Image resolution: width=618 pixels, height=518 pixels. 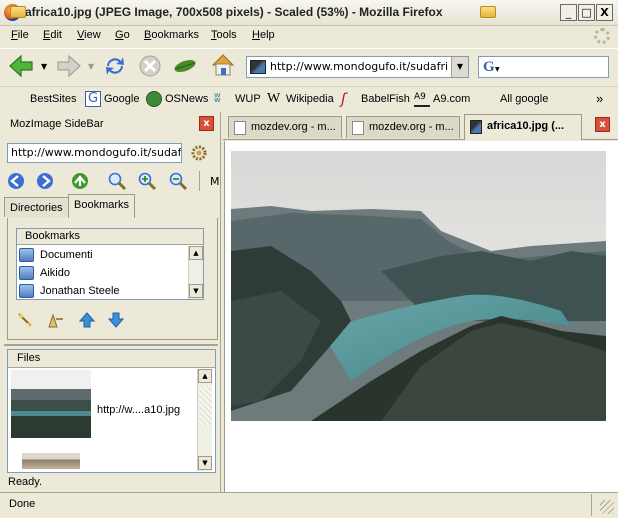 I want to click on menu-go-key: G, so click(x=119, y=35).